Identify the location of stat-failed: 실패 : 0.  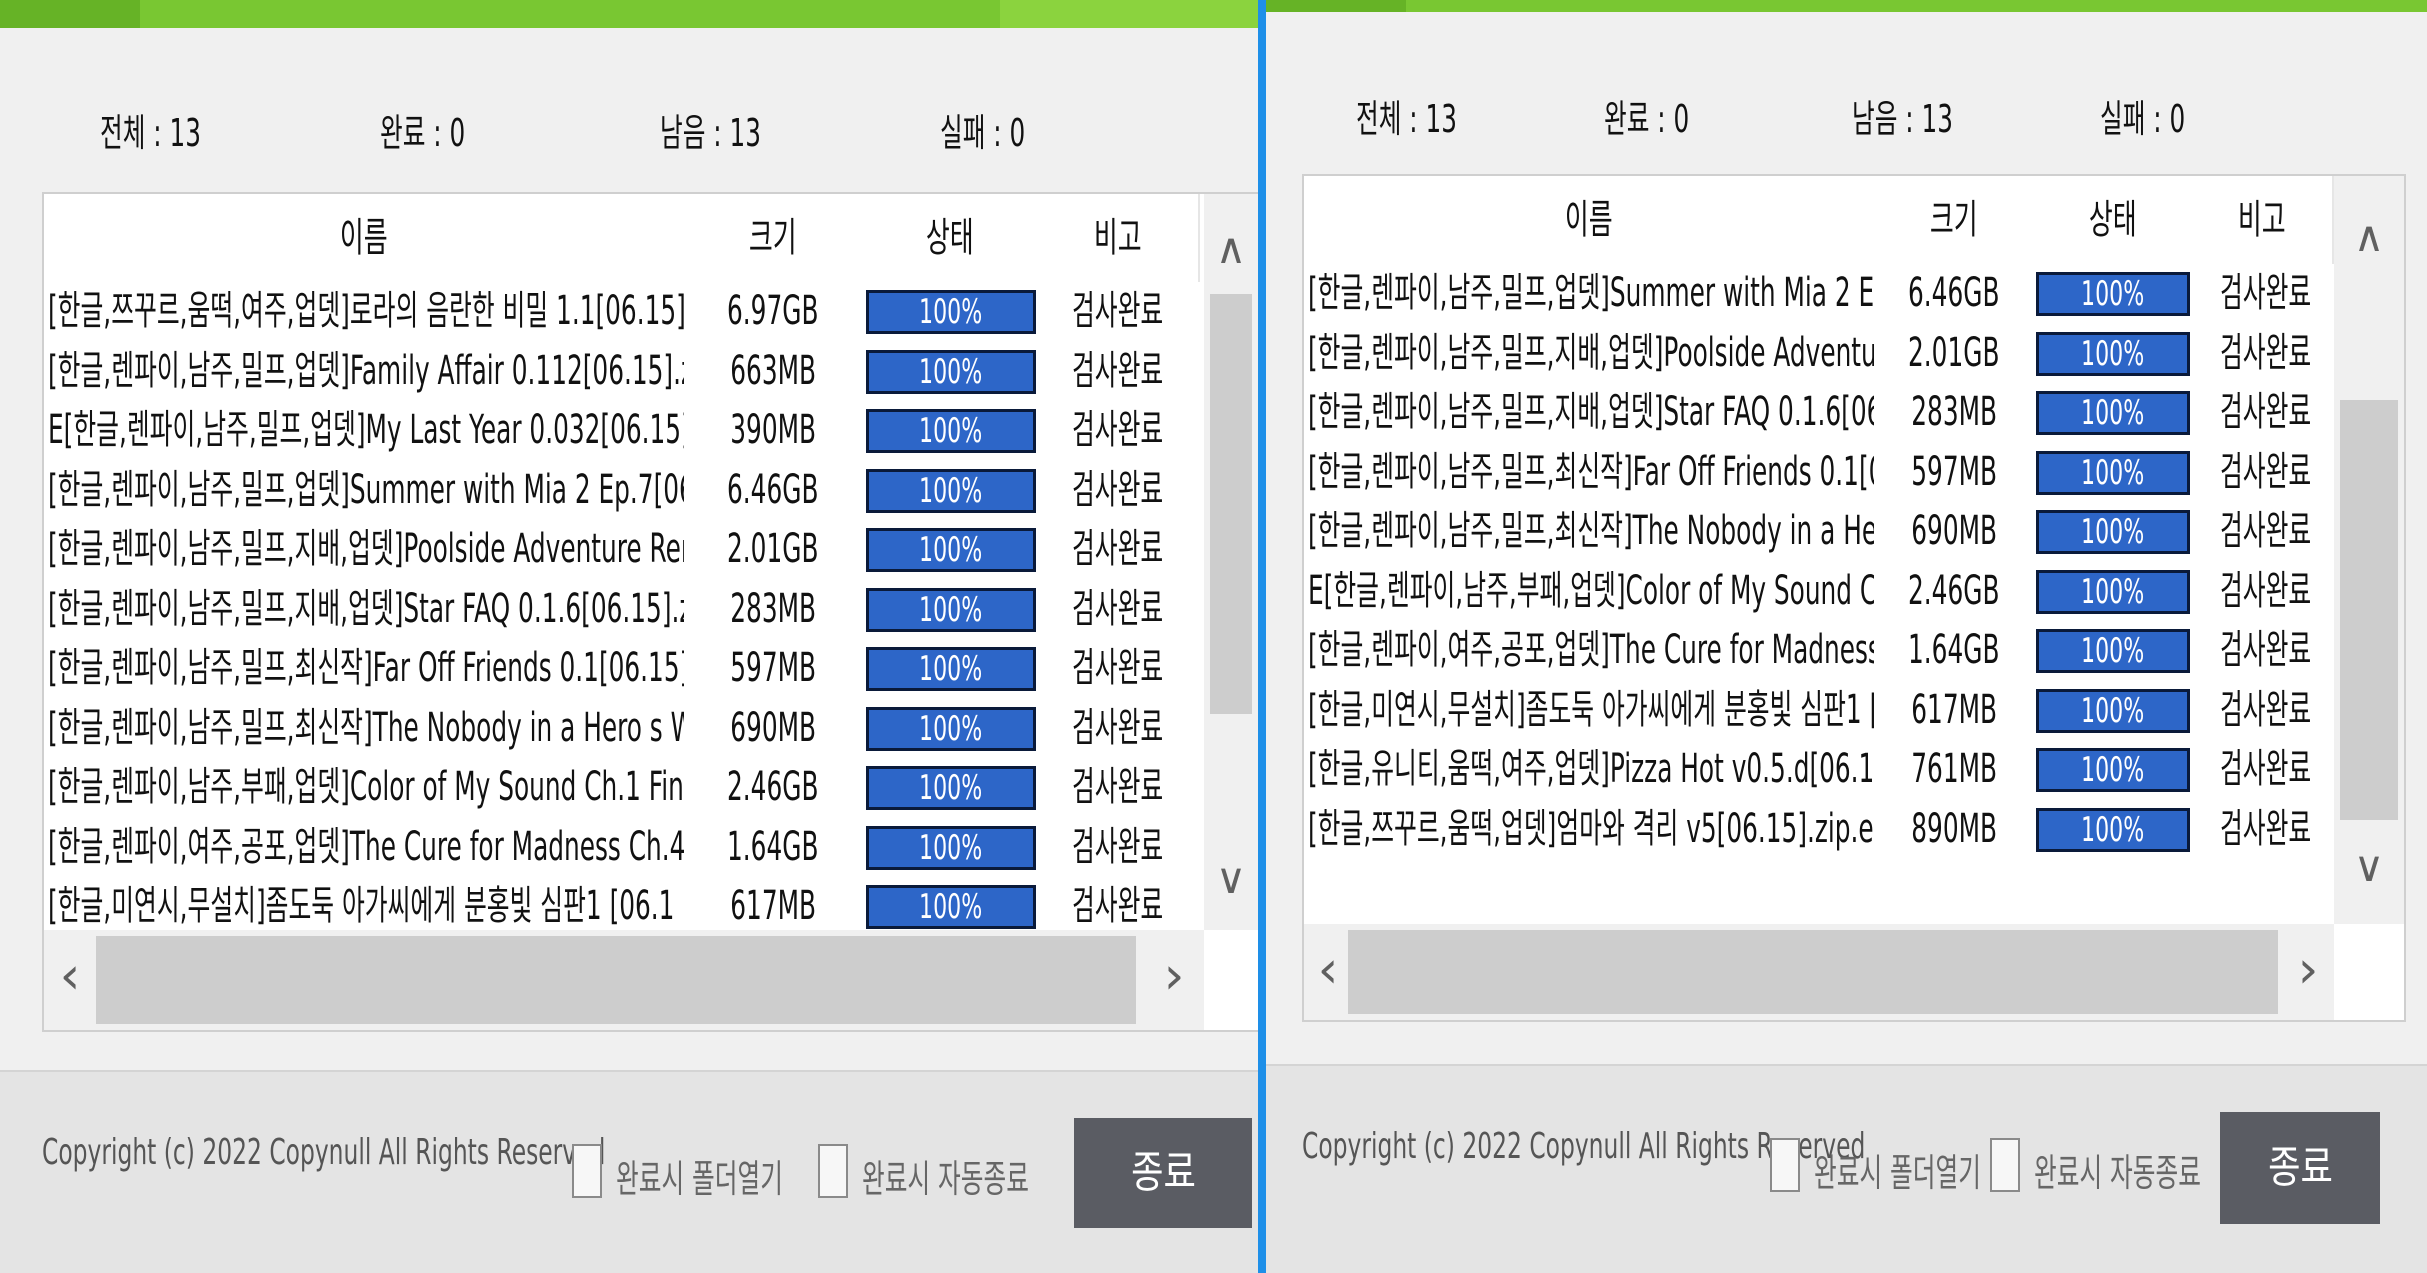
(983, 133).